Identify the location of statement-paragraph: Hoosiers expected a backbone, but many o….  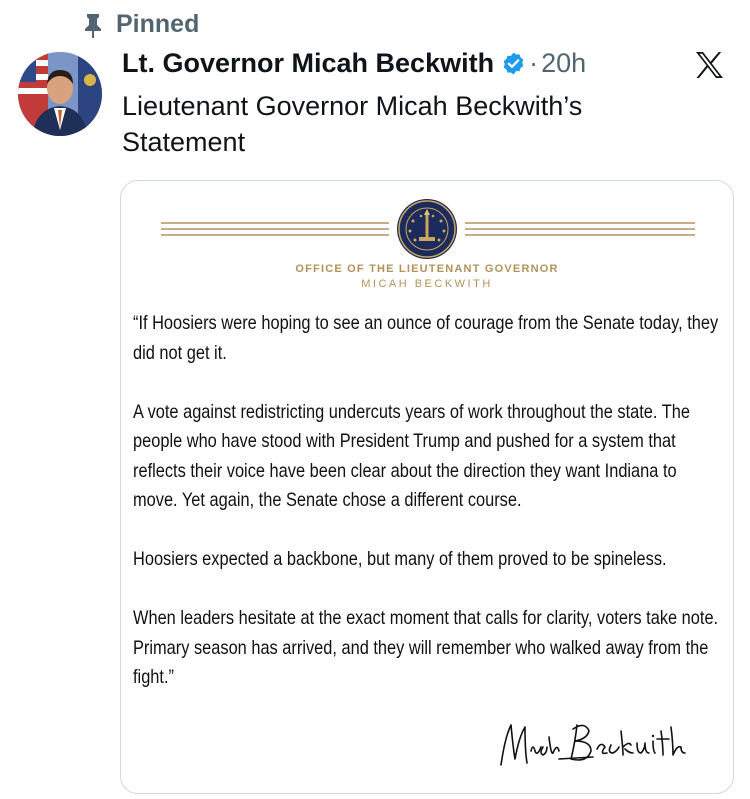
(400, 559).